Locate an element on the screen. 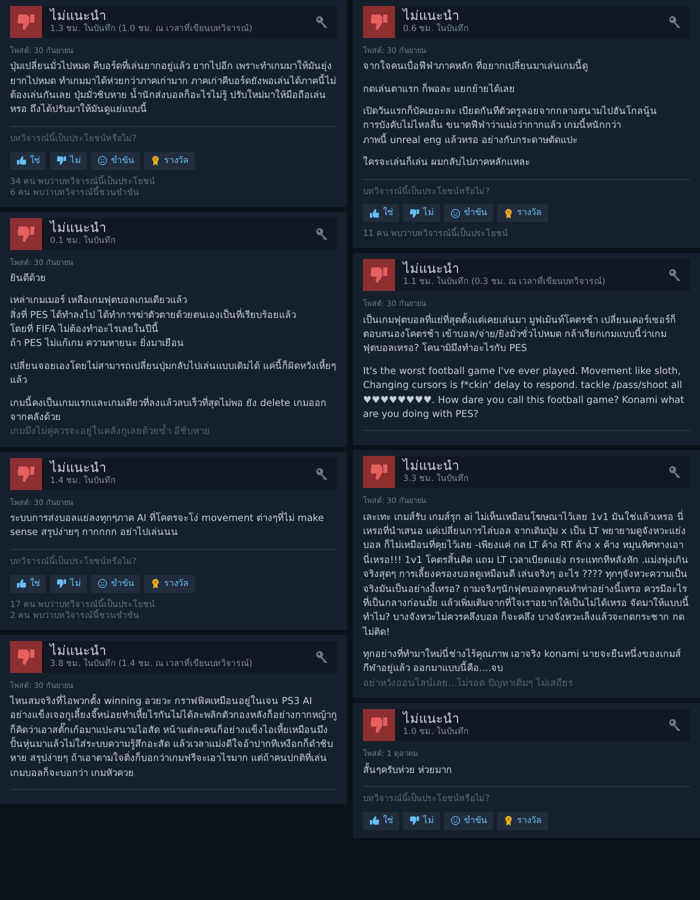 Image resolution: width=700 pixels, height=900 pixels. review-text: ทุกอย่างที่ทำมาใหม่นี่ช่างไร้คุณภาพ เอาจริง konami นายจะยืนหนึ่งของเกมส์กีฬาอยู่แล้ว ออกมาแบบนี้คือ....จบ is located at coordinates (522, 662).